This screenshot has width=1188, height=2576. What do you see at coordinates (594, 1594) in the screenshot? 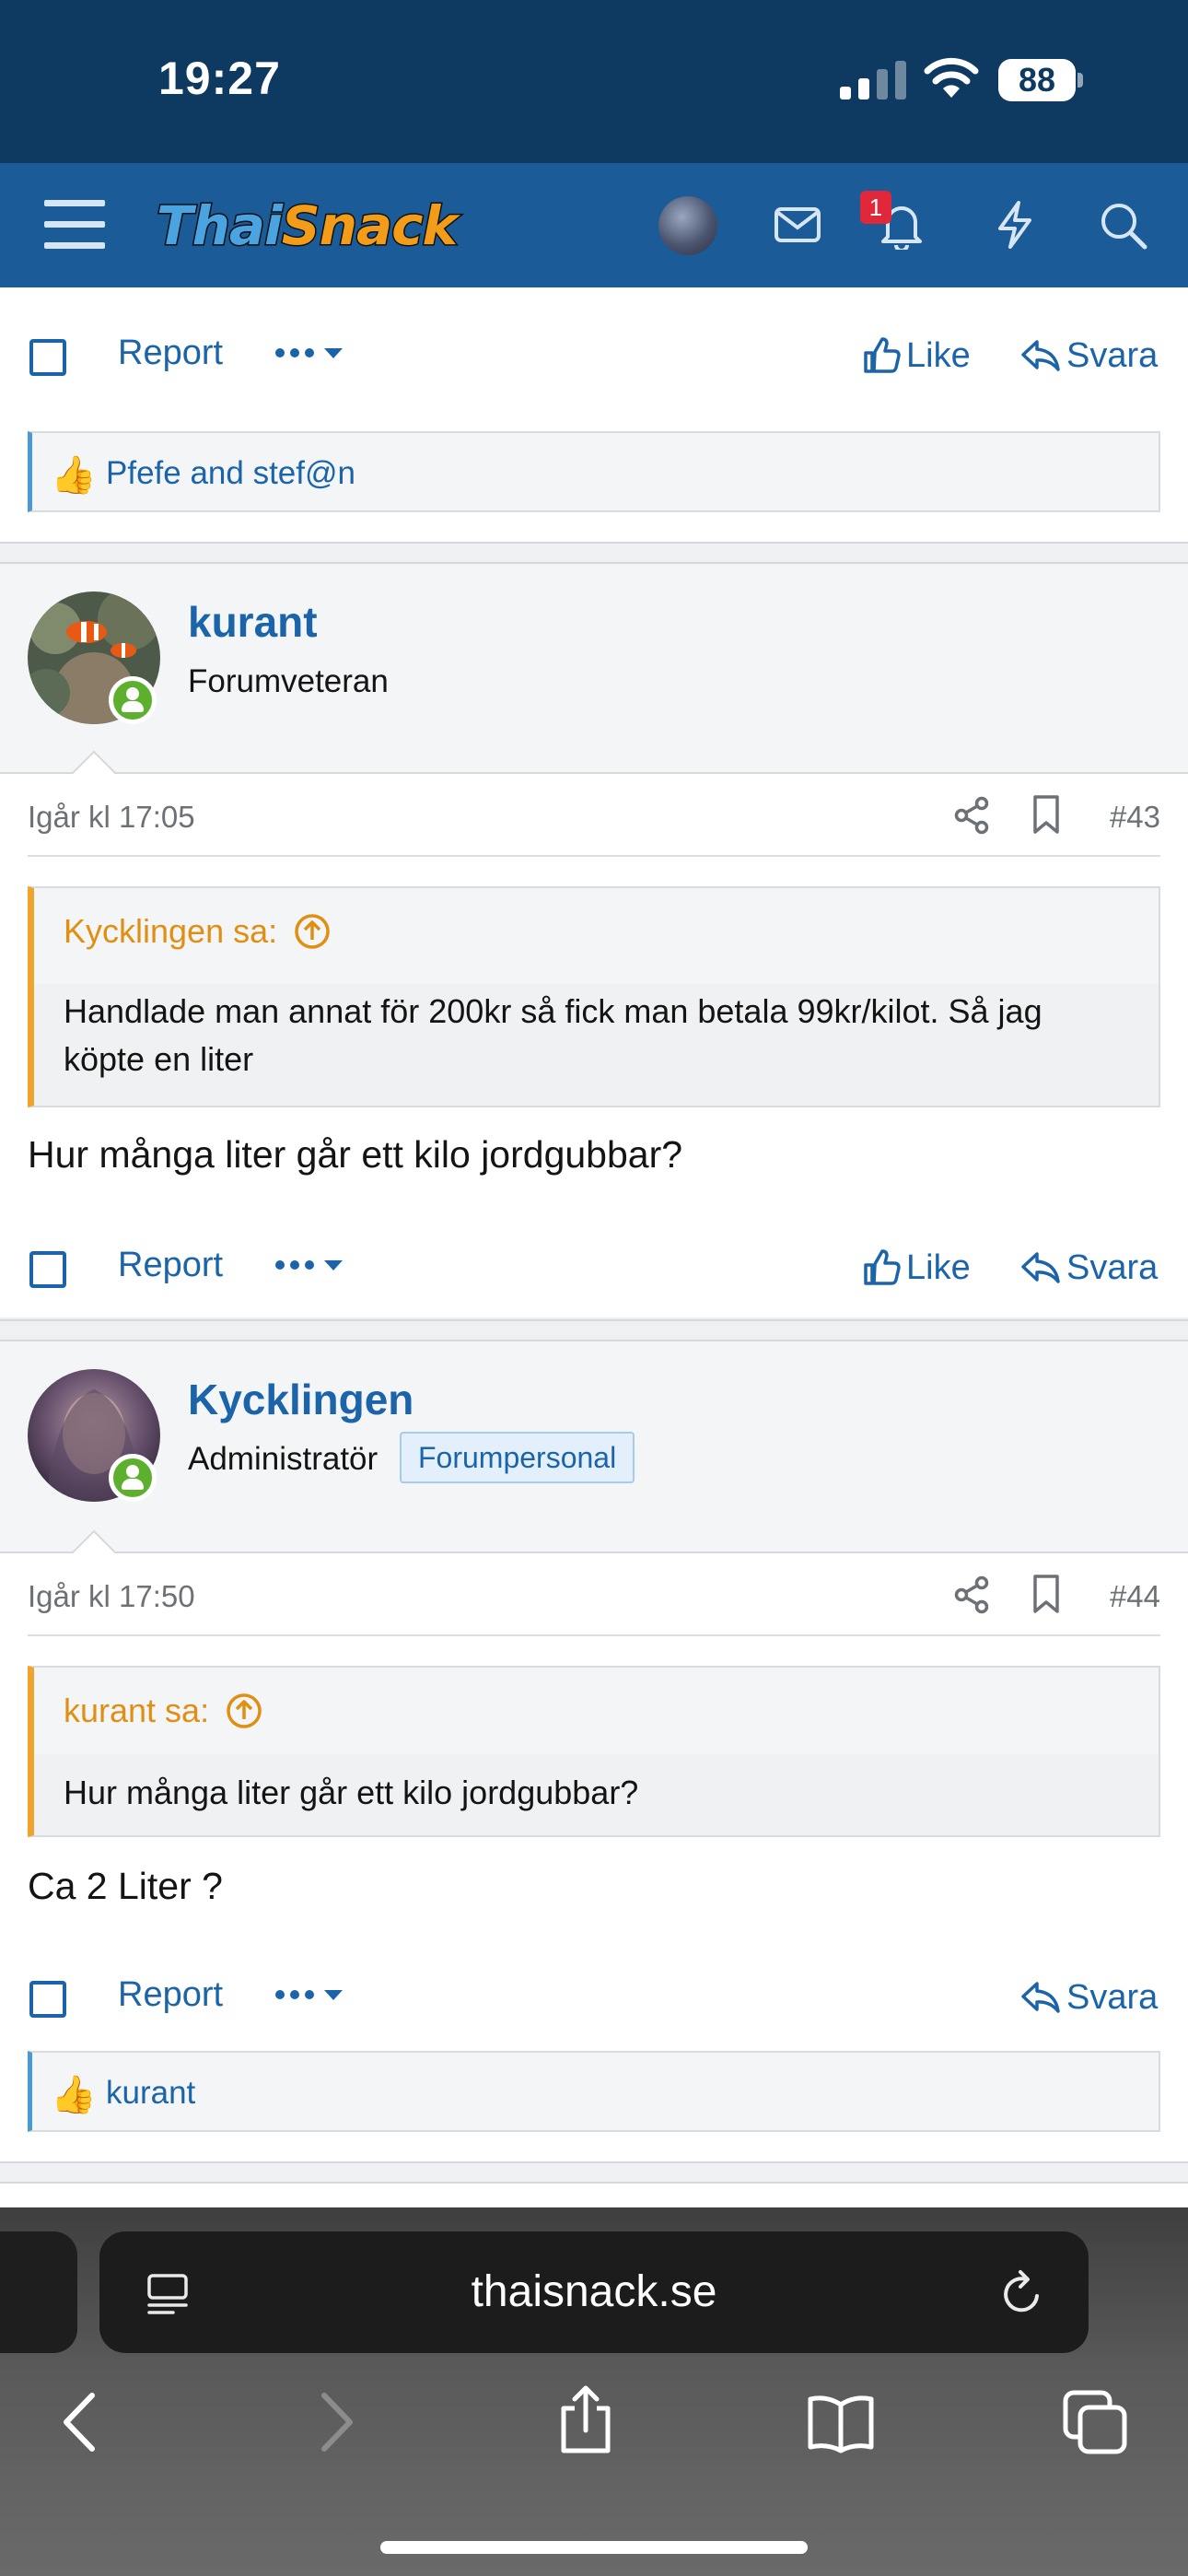
I see `post-meta: Igår kl 17:50 #44` at bounding box center [594, 1594].